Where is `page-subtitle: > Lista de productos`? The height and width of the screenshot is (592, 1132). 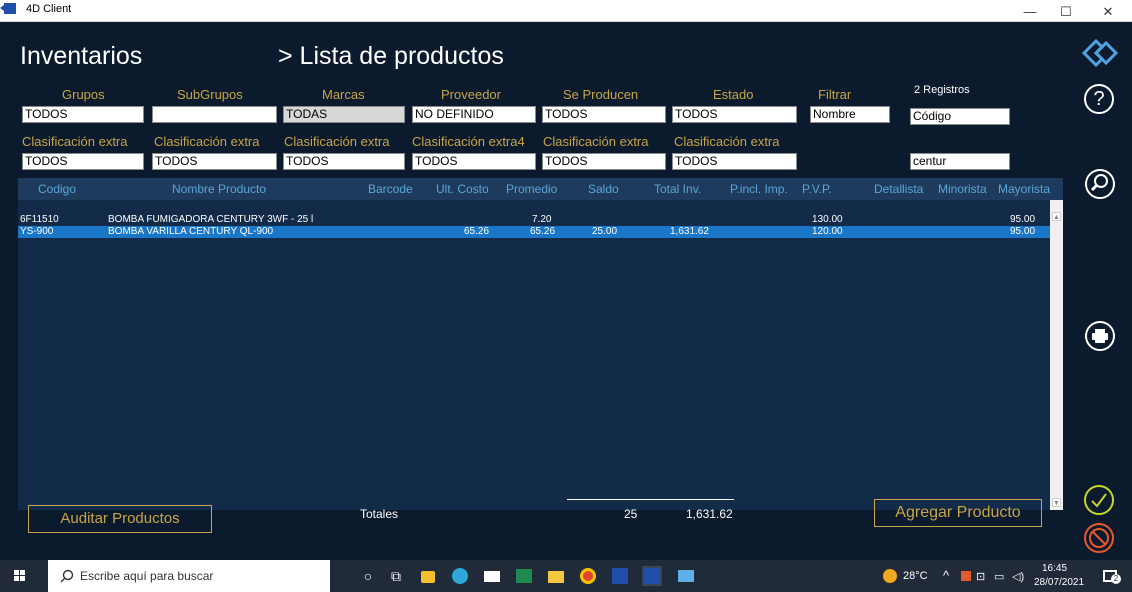 page-subtitle: > Lista de productos is located at coordinates (391, 56).